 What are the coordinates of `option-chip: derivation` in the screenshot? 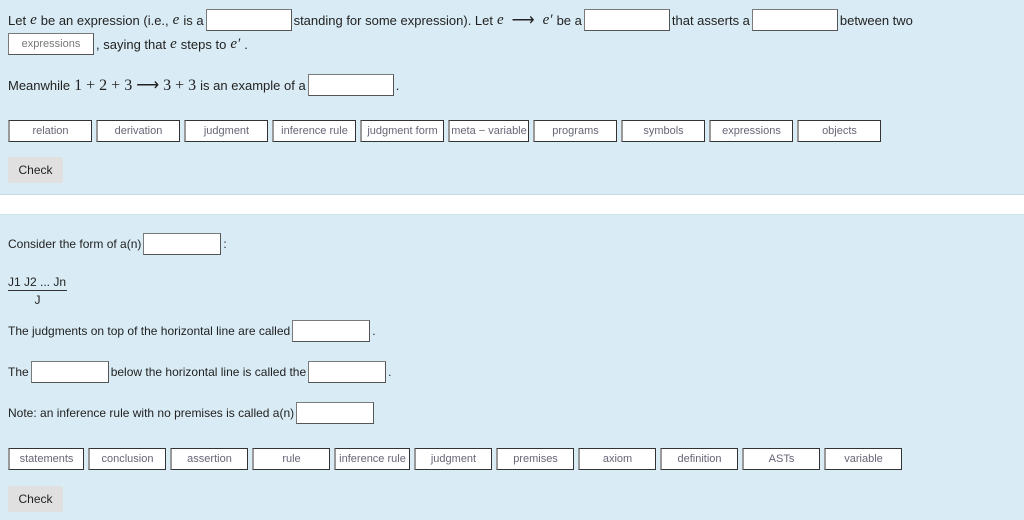 It's located at (138, 131).